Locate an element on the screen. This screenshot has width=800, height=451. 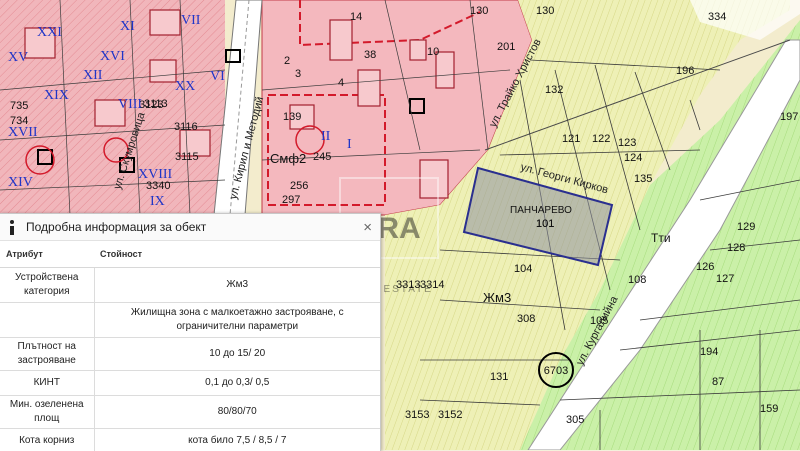
parcel-number-label: 256 is located at coordinates (299, 186).